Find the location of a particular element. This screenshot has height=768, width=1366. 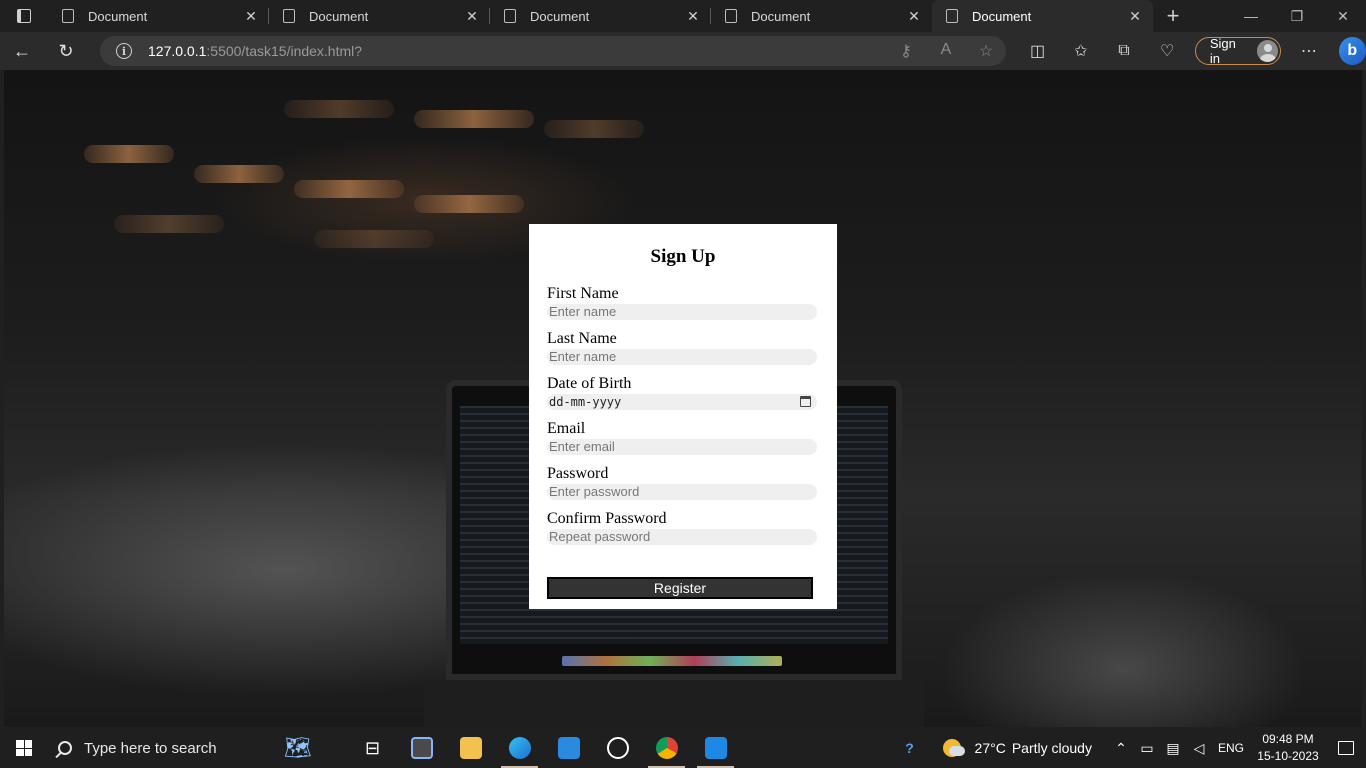

tab-actions-button is located at coordinates (24, 16).